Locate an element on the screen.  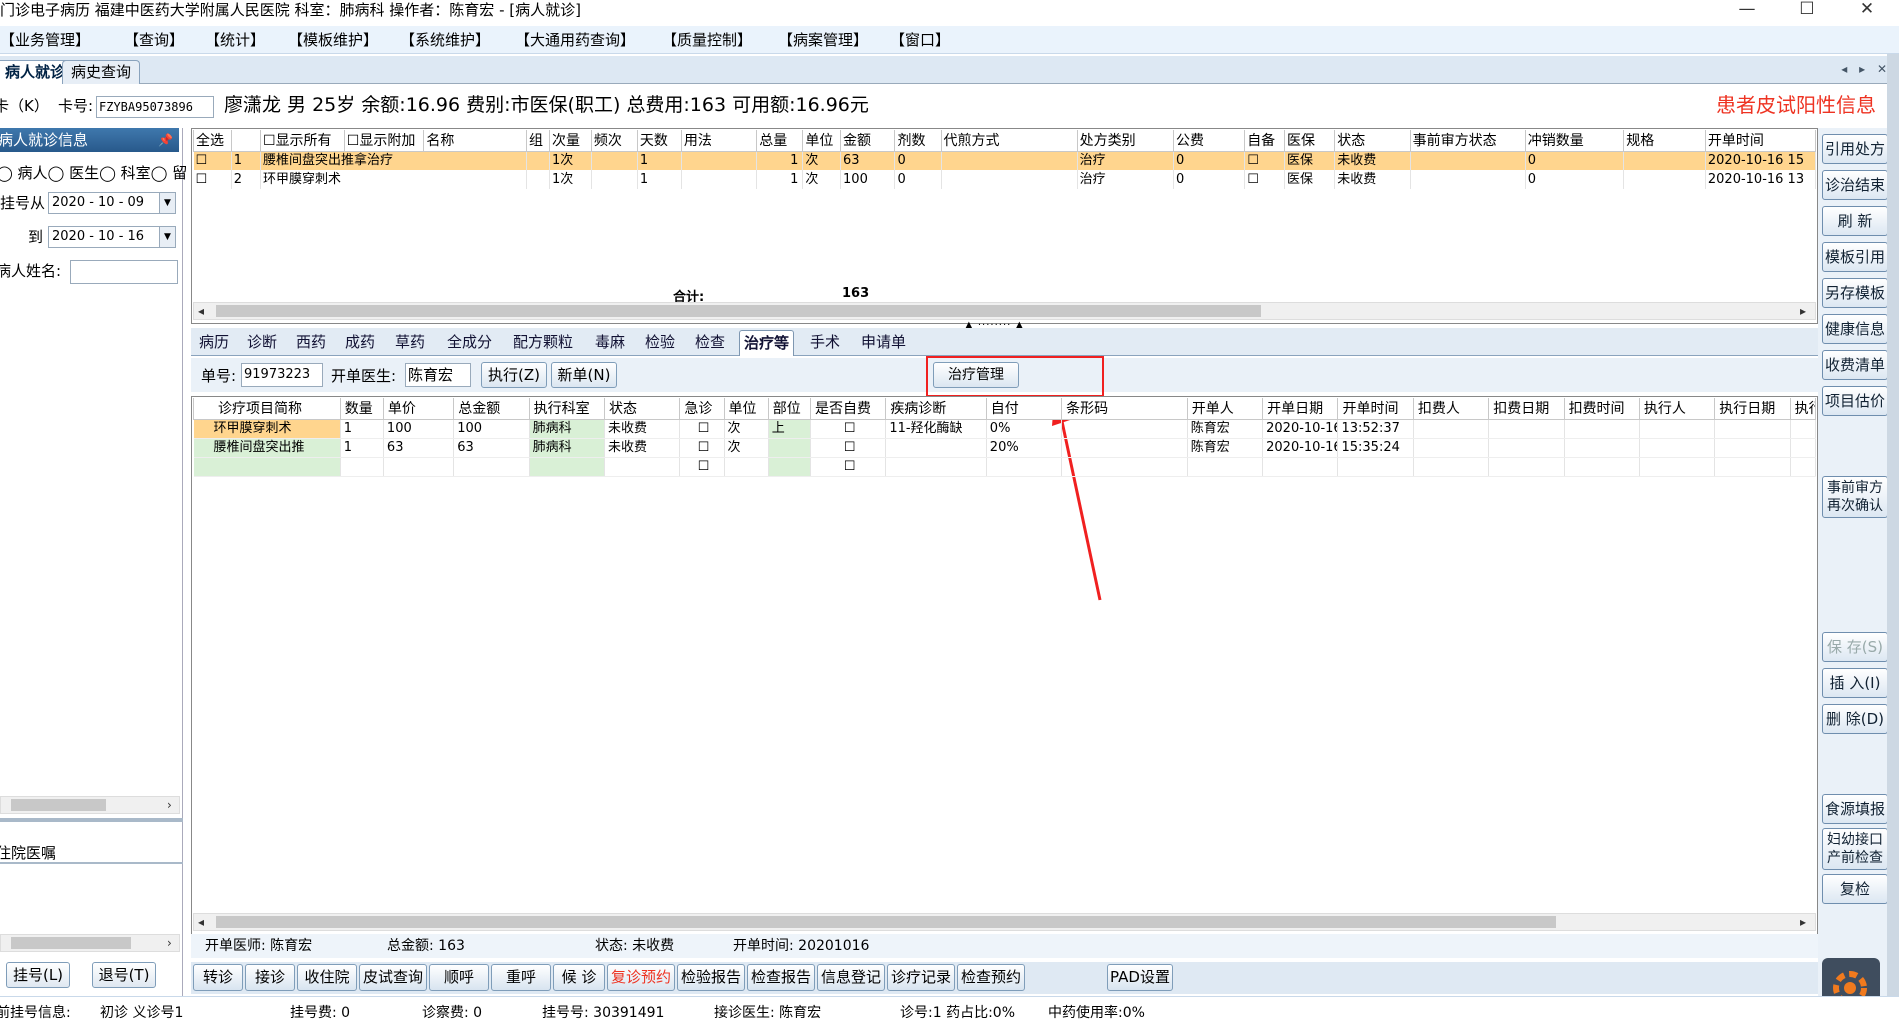
menu-query: 【查询】 is located at coordinates (154, 40).